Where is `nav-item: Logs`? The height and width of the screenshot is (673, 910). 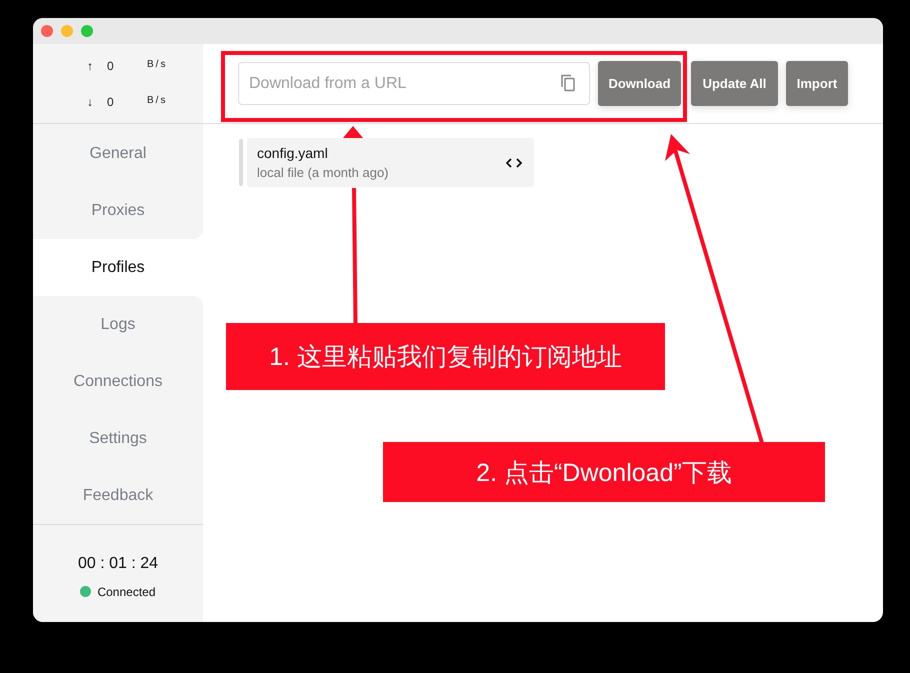 nav-item: Logs is located at coordinates (118, 324).